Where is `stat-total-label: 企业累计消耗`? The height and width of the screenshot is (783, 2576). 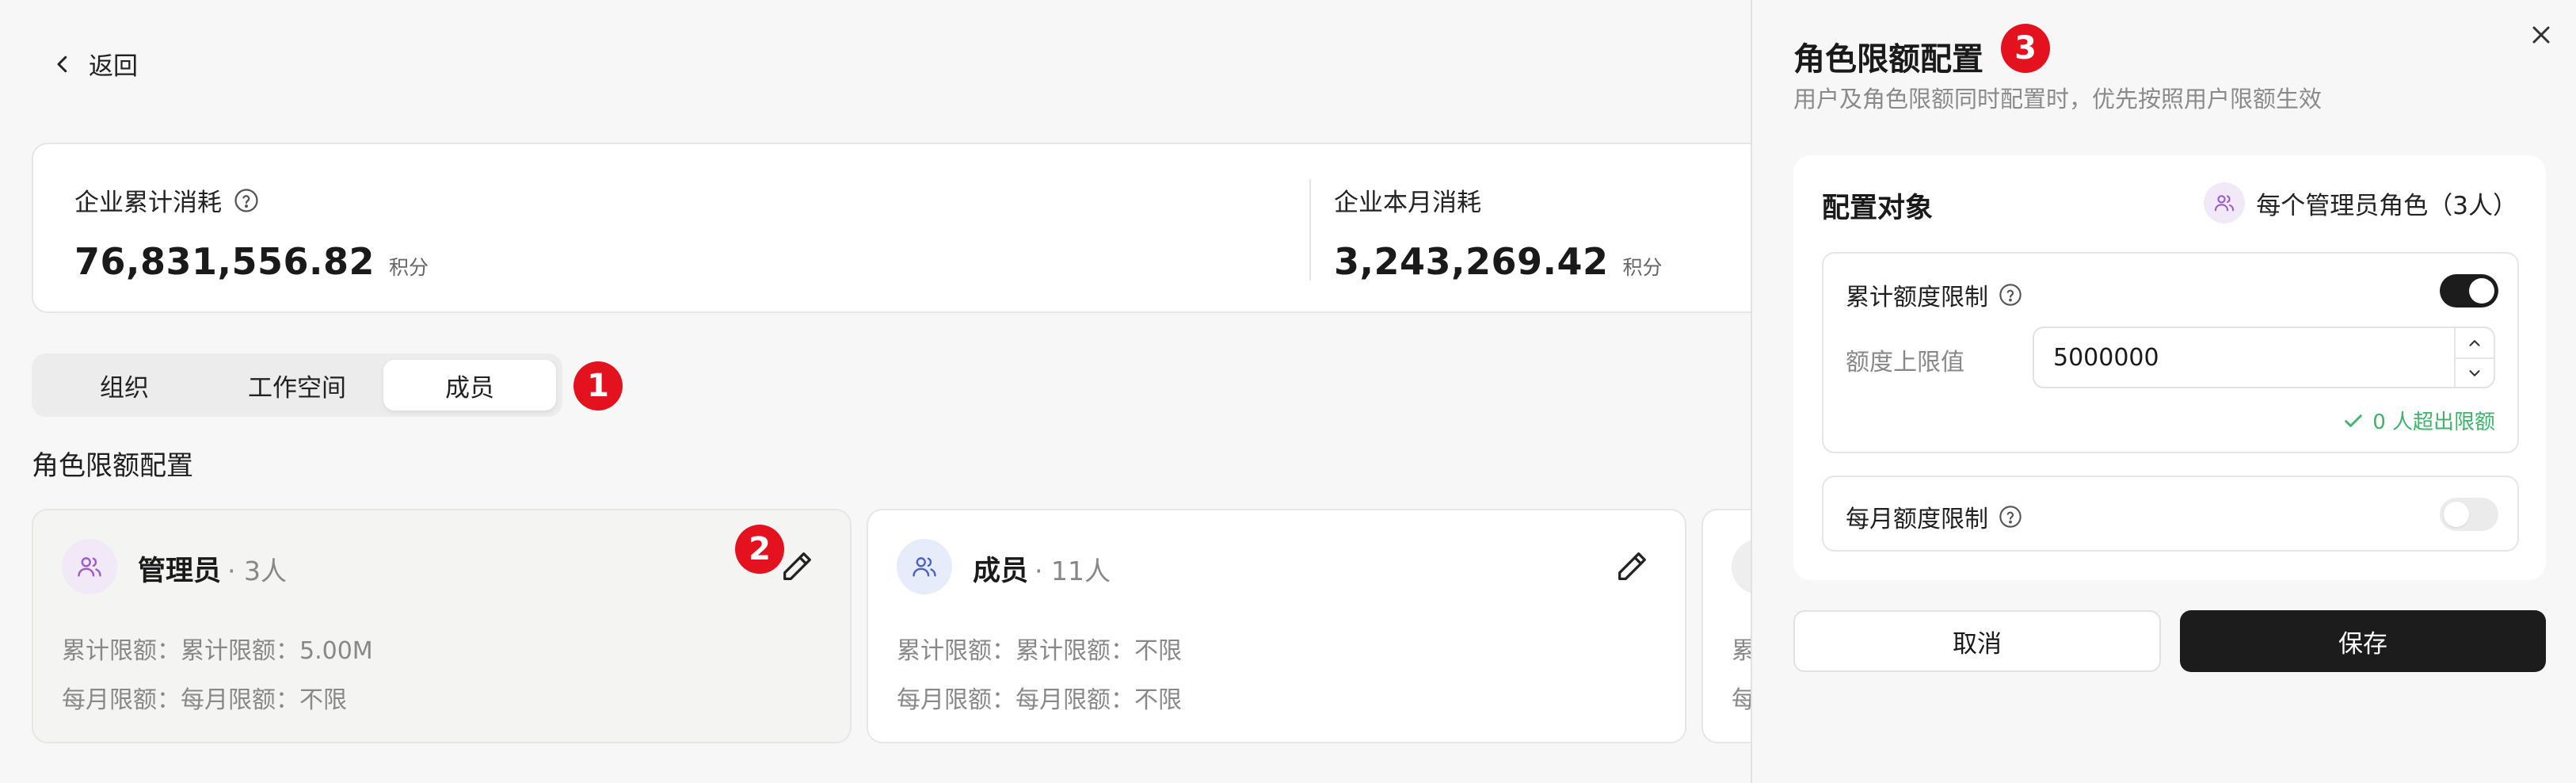
stat-total-label: 企业累计消耗 is located at coordinates (148, 203).